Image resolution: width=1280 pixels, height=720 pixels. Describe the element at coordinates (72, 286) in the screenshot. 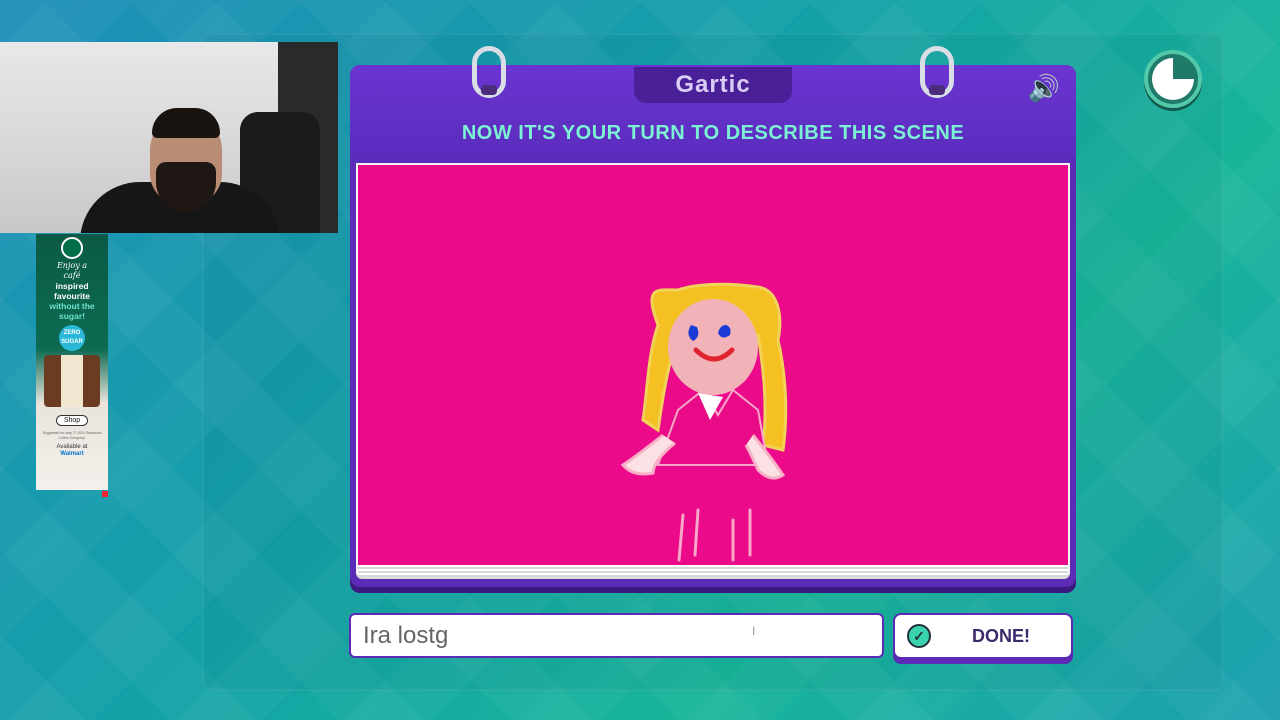

I see `ad-line: inspired` at that location.